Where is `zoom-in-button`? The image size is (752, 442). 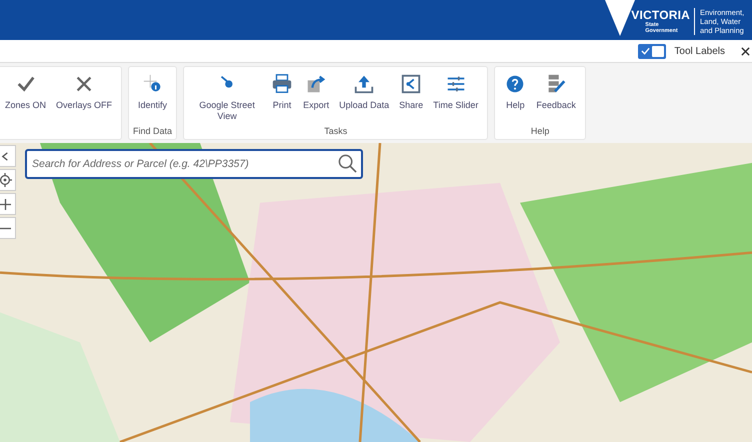
zoom-in-button is located at coordinates (8, 204).